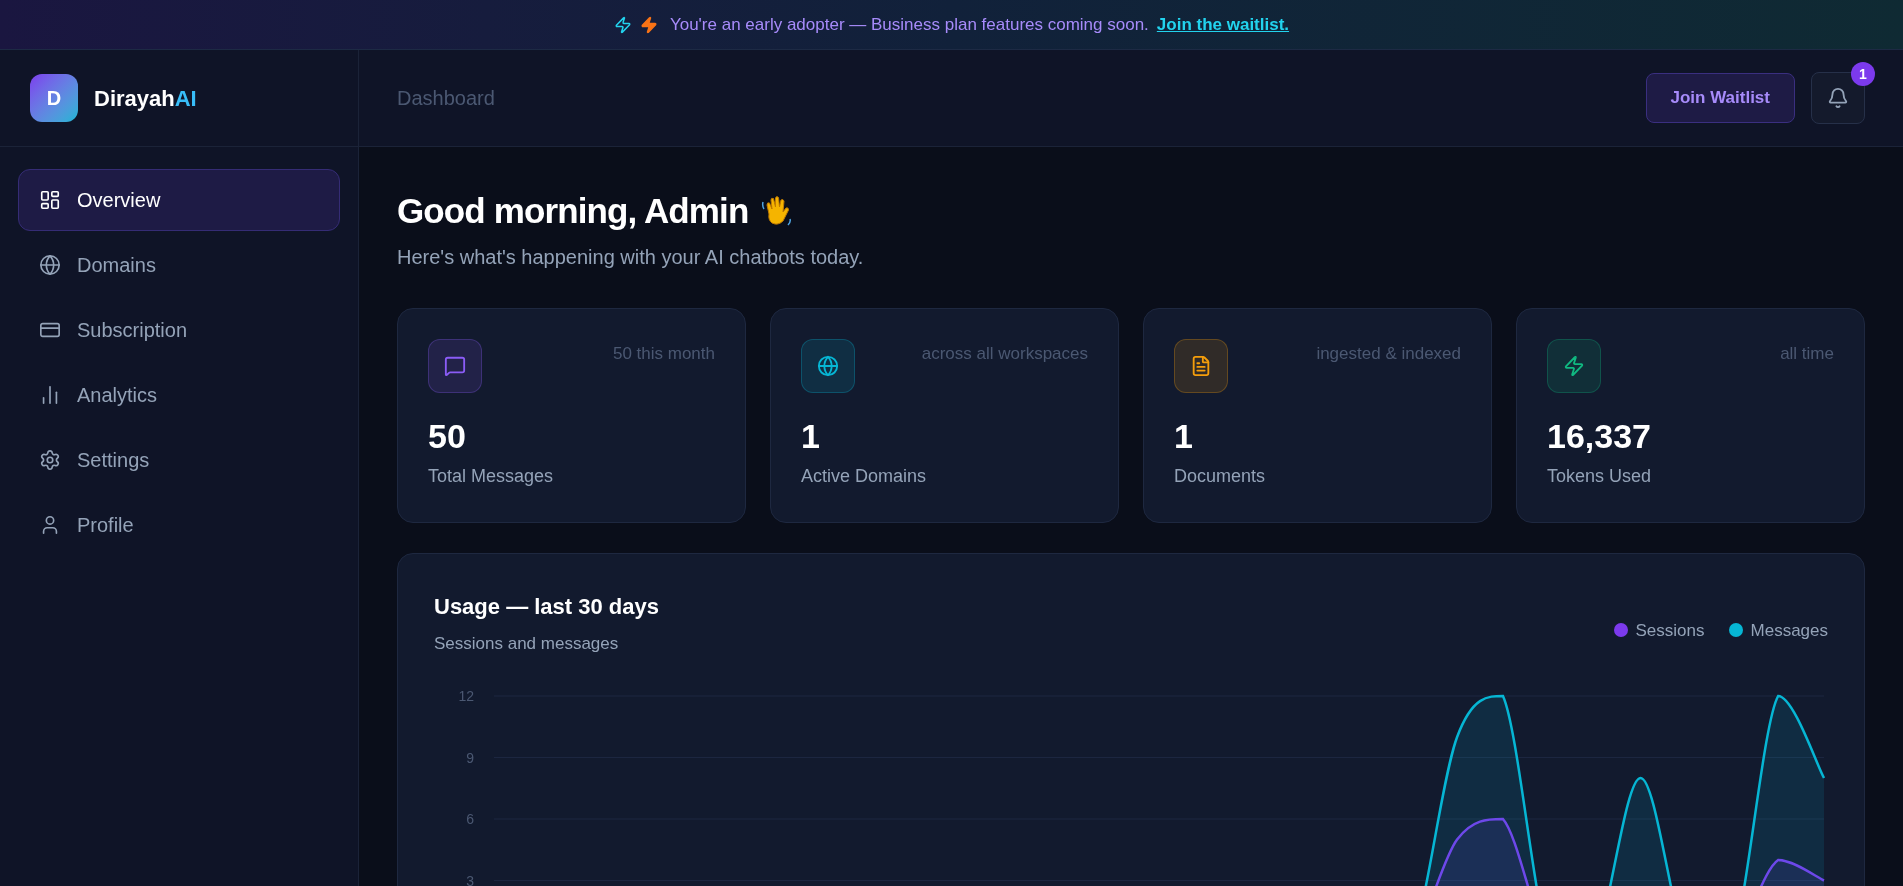  I want to click on stat-note: across all workspaces, so click(1004, 353).